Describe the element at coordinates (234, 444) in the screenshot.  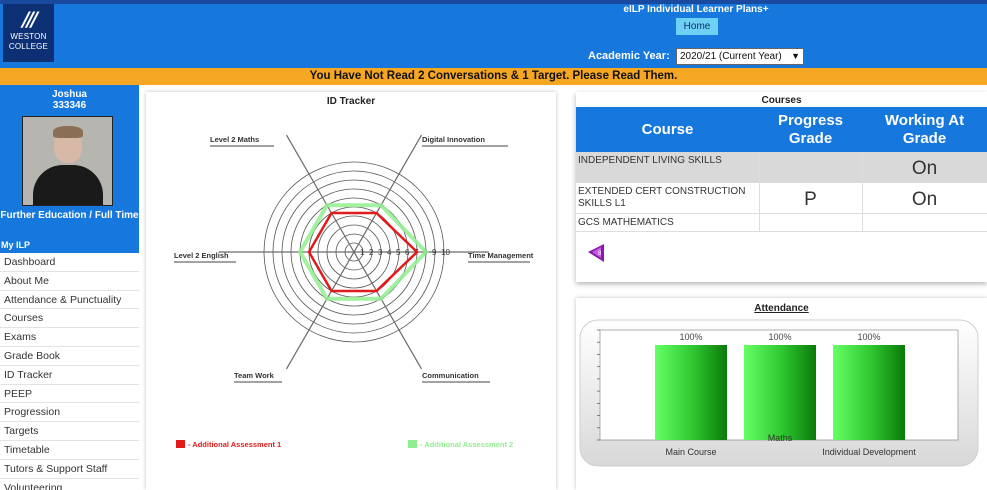
I see `legend-label: - Additional Assessment 1` at that location.